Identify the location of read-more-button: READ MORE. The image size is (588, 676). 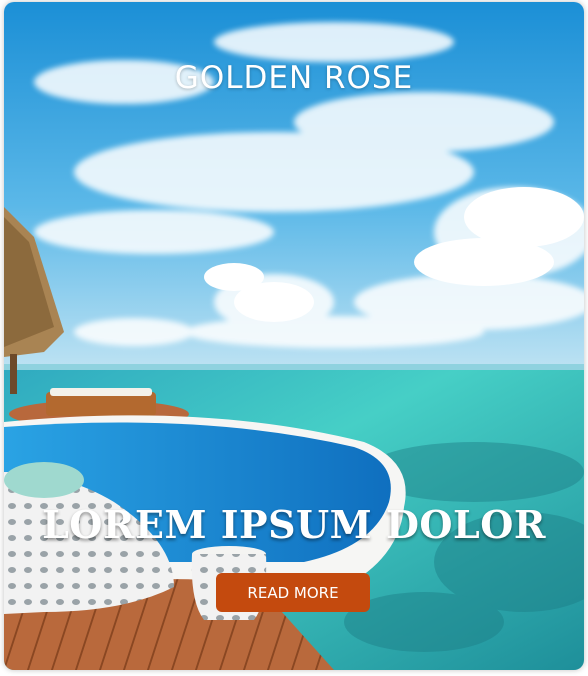
(293, 592).